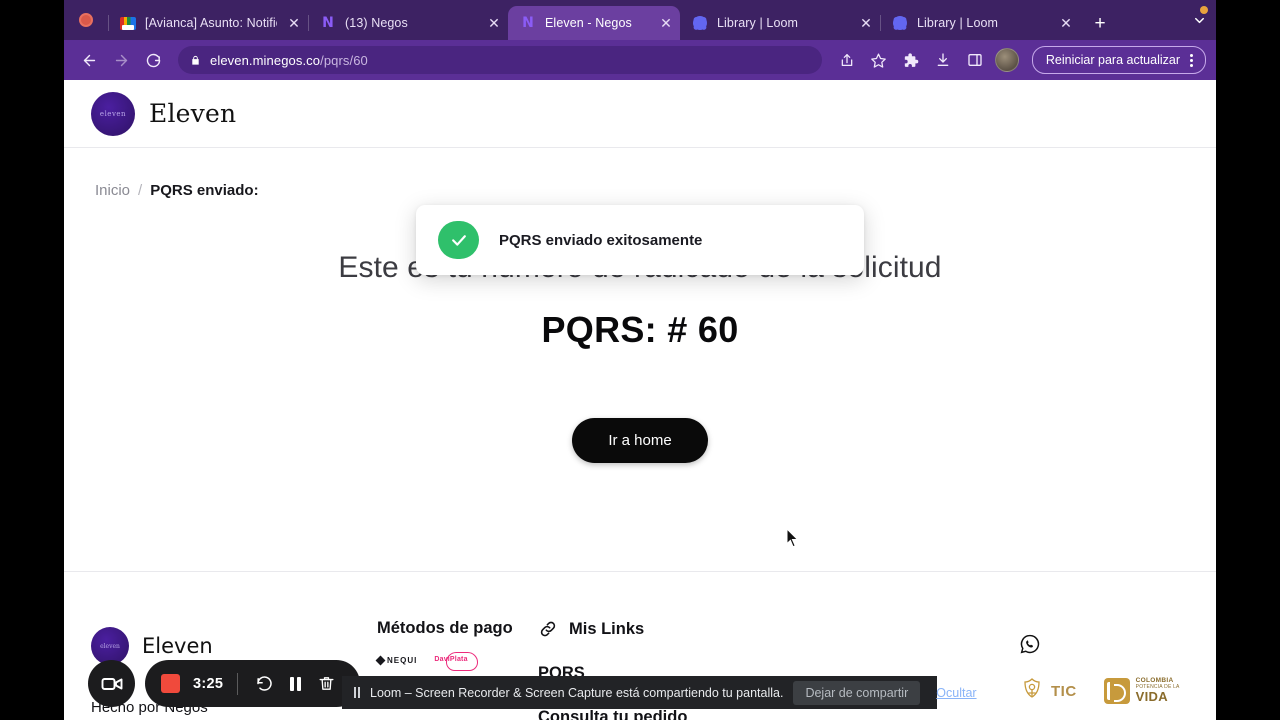  I want to click on tab-negos-inbox: N (13) Negos ✕, so click(408, 23).